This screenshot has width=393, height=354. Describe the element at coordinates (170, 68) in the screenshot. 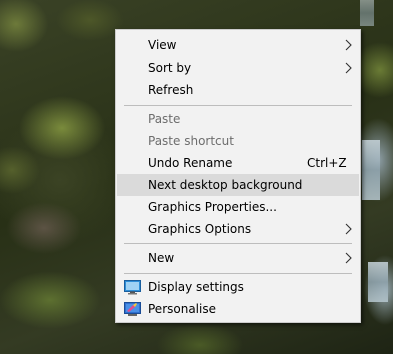

I see `menu-item-label: Sort by` at that location.